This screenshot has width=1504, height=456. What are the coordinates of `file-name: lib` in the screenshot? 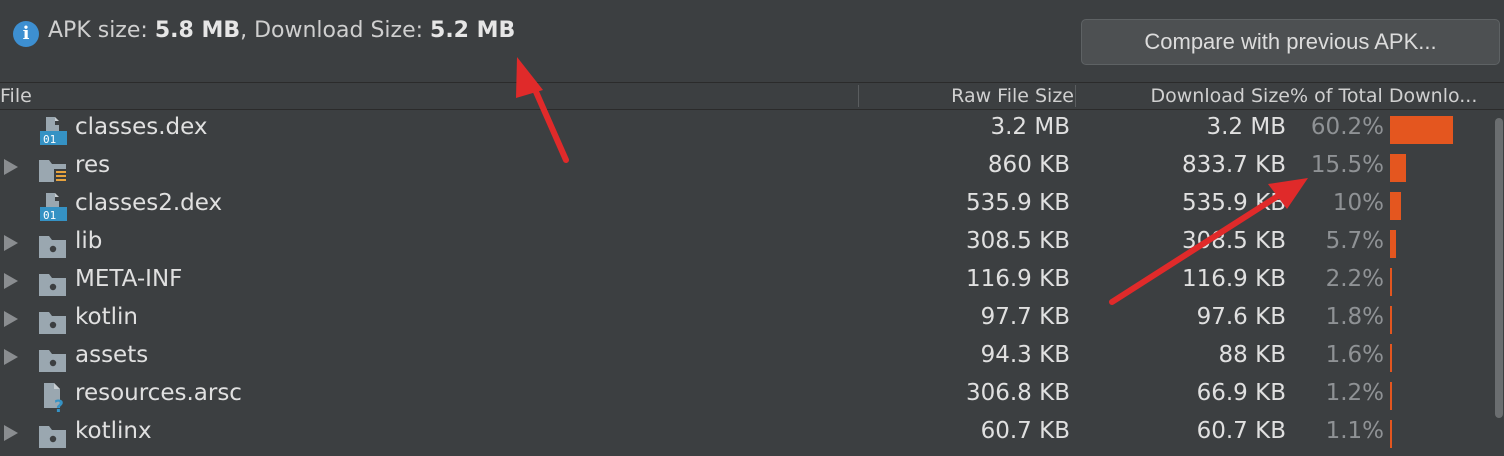 It's located at (89, 241).